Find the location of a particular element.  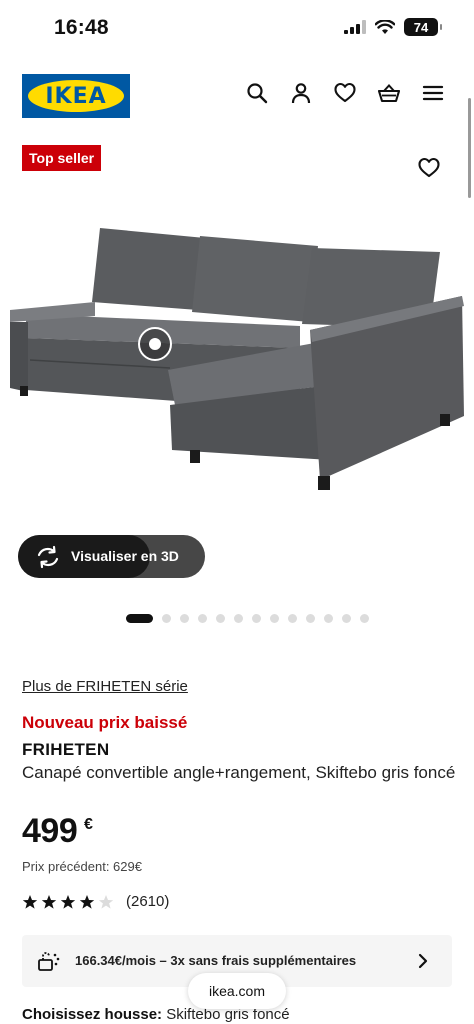

logo-oval: IKEA is located at coordinates (76, 96).